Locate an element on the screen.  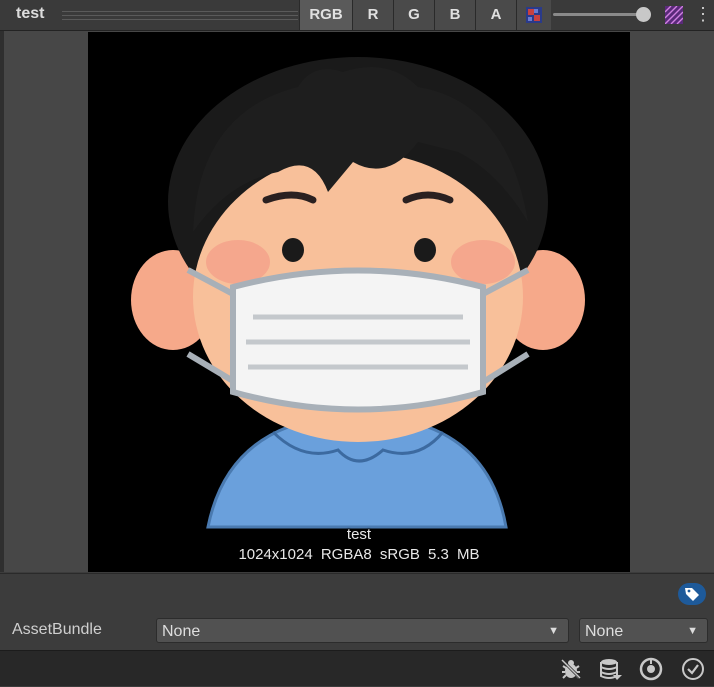
assetbundle-name-dropdown: None ▼ is located at coordinates (362, 630).